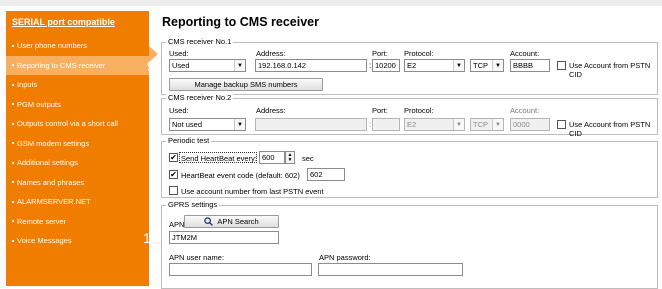 This screenshot has width=662, height=289. I want to click on sidebar-item: Reporting to CMS receiver, so click(77, 65).